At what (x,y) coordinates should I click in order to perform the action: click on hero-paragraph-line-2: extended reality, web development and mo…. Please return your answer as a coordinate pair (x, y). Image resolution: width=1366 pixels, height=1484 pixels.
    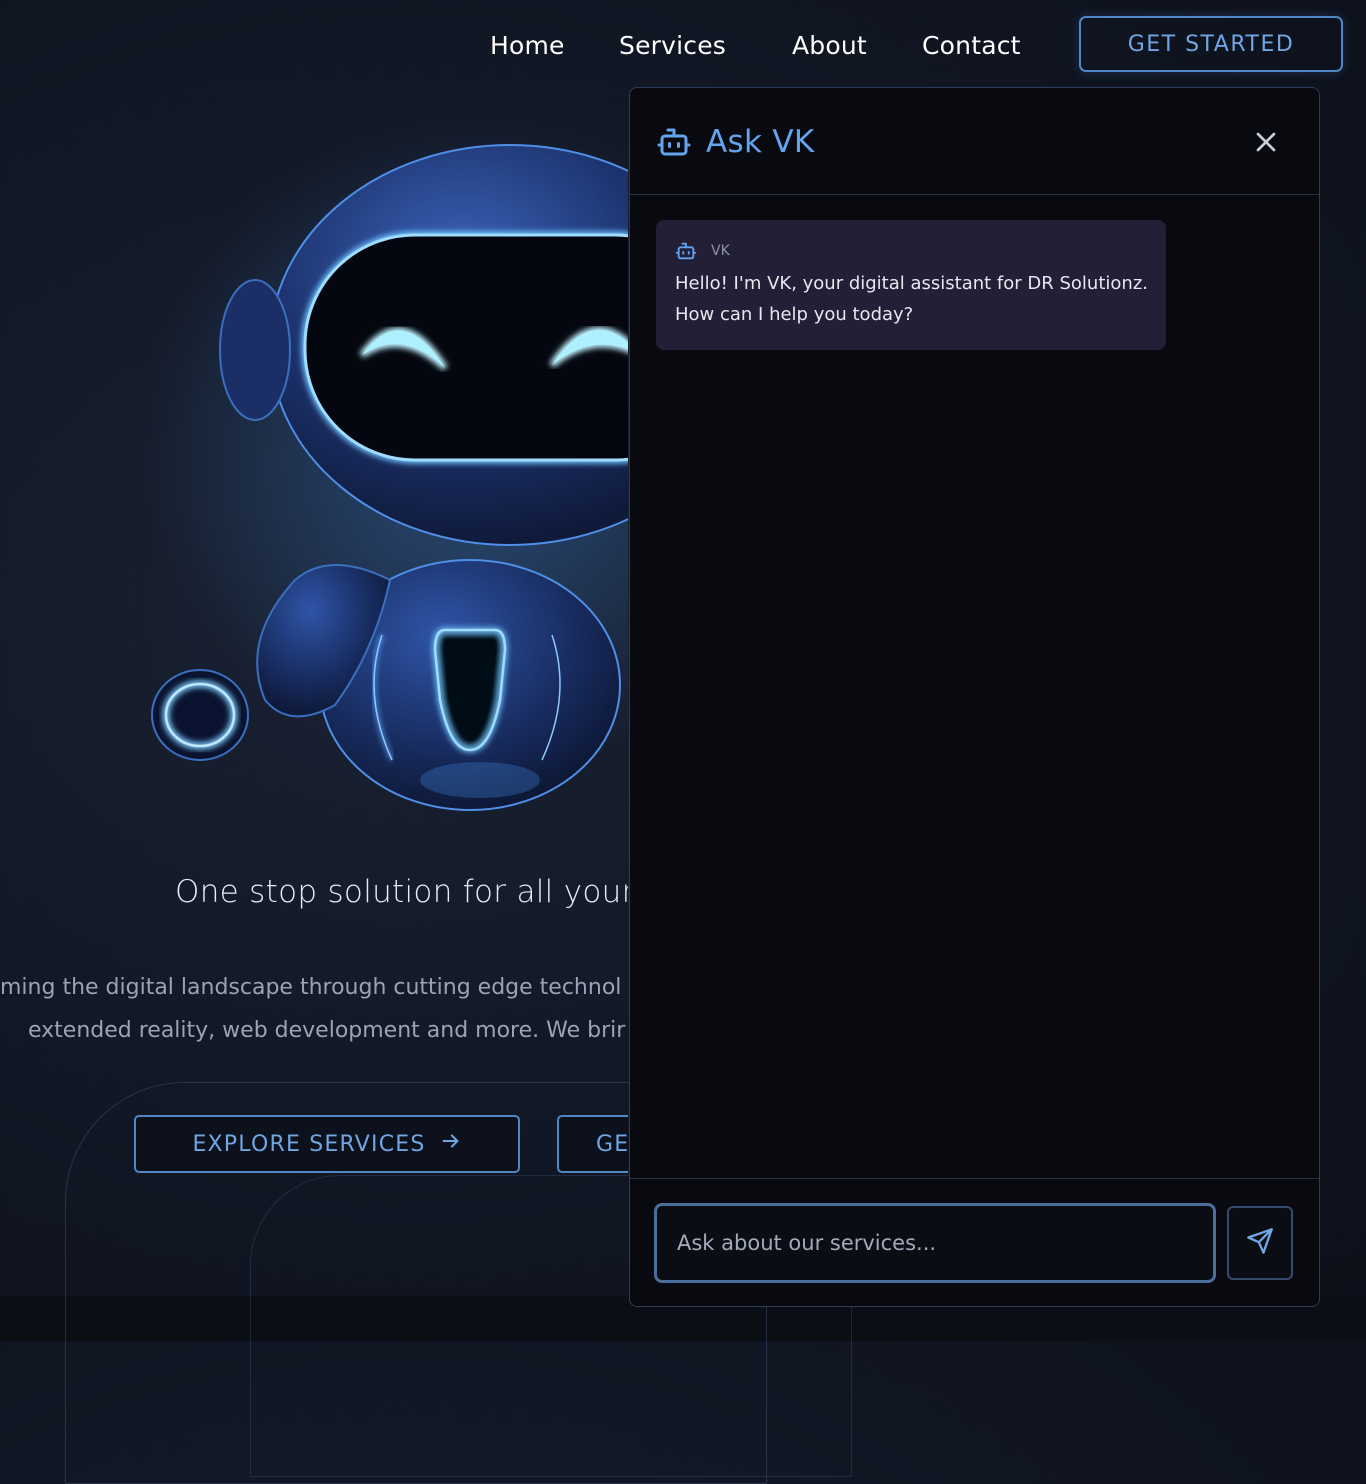
    Looking at the image, I should click on (327, 1030).